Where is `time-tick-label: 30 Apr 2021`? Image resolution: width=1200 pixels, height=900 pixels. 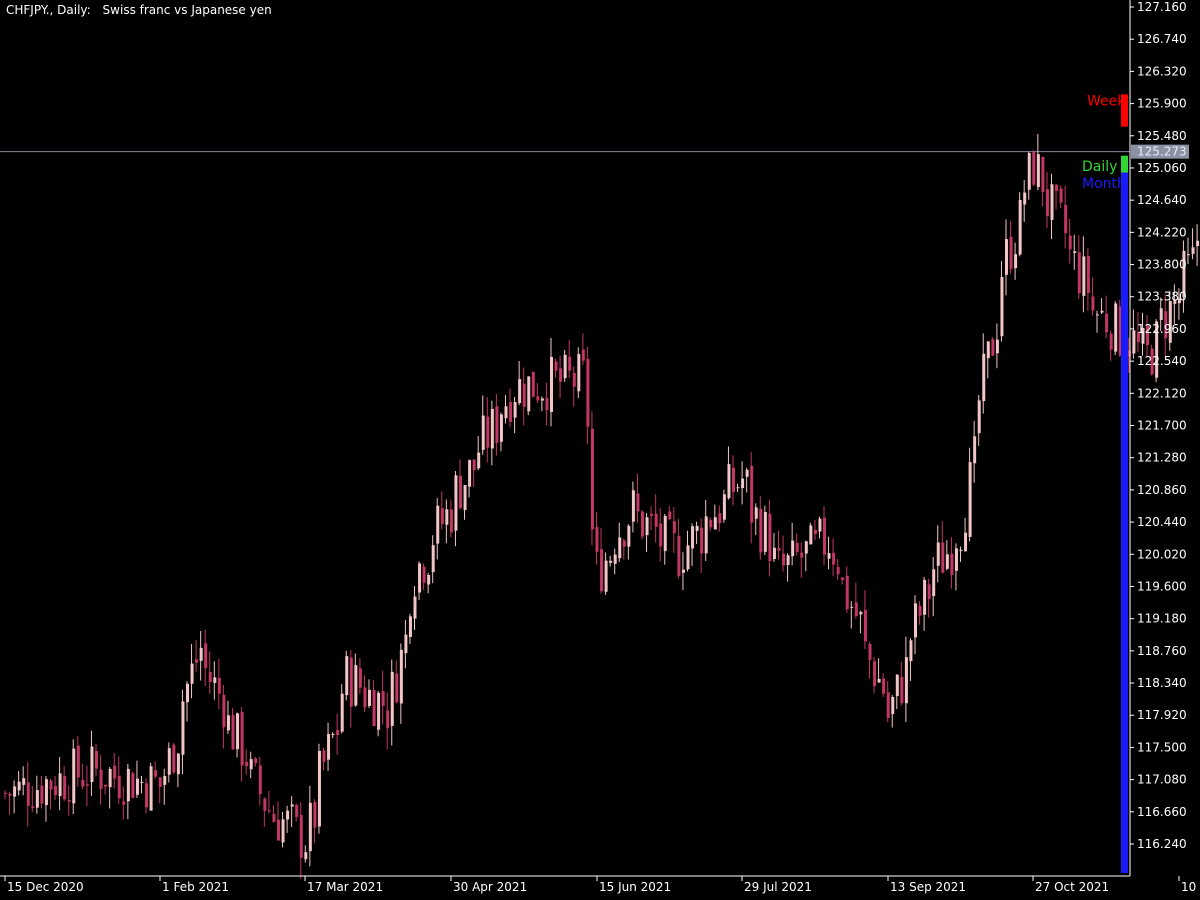
time-tick-label: 30 Apr 2021 is located at coordinates (490, 887).